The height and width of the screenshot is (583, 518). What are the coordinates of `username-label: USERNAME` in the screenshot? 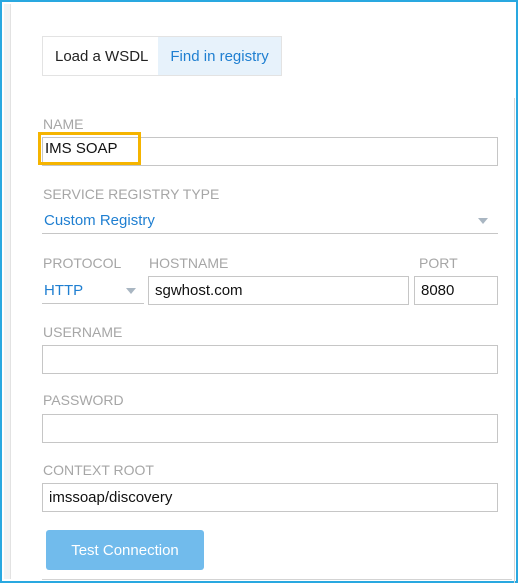 It's located at (83, 332).